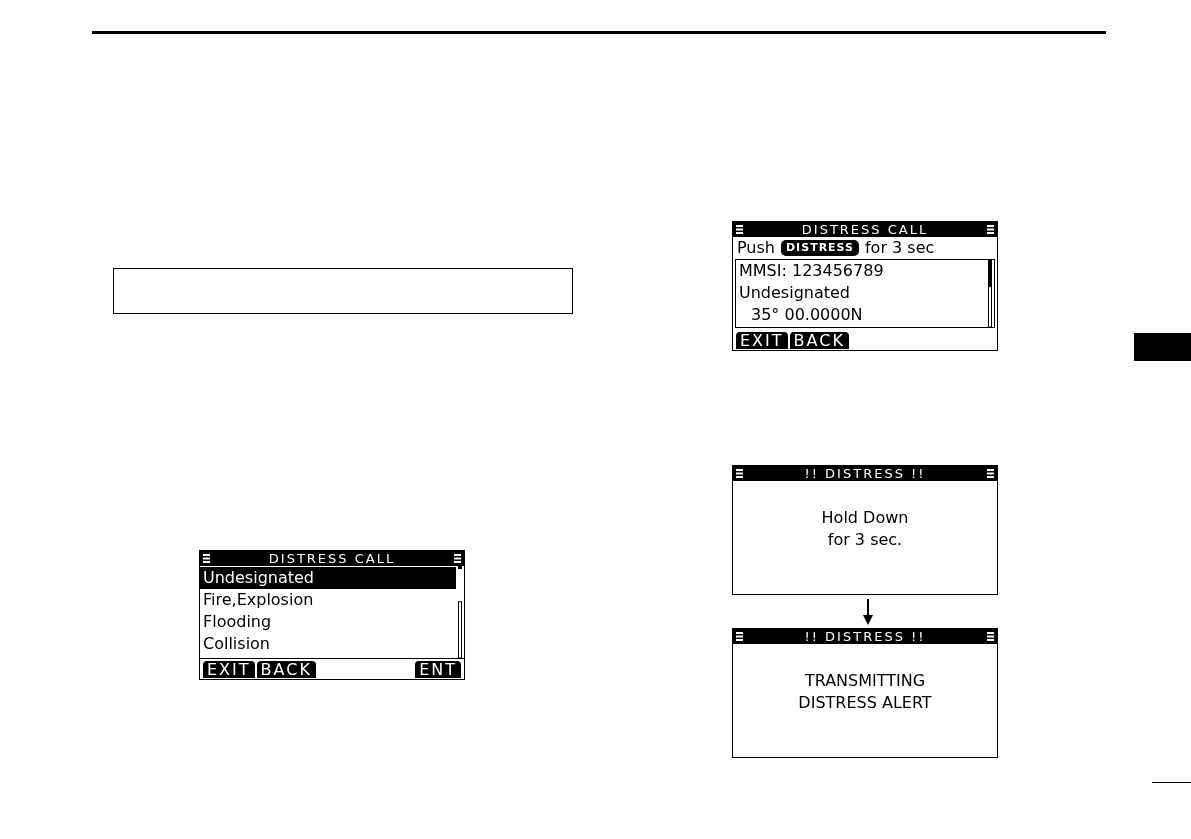 The image size is (1191, 839). What do you see at coordinates (868, 611) in the screenshot?
I see `down-arrow-icon` at bounding box center [868, 611].